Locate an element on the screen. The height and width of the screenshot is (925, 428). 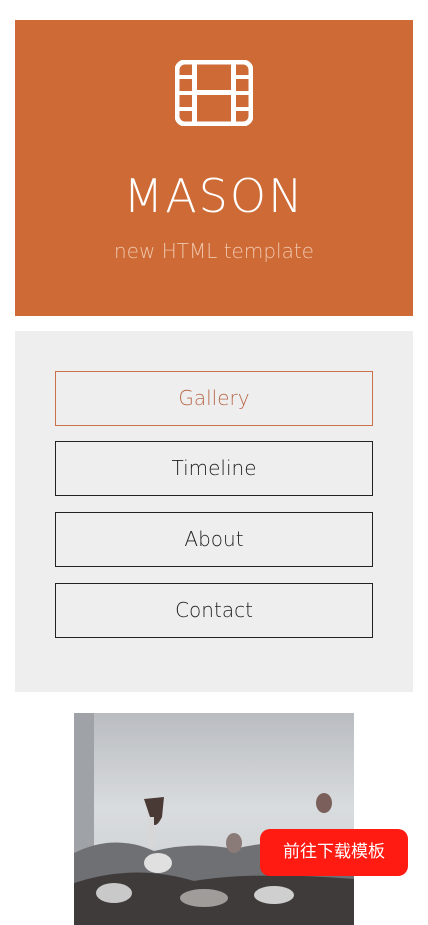
film-icon is located at coordinates (214, 93).